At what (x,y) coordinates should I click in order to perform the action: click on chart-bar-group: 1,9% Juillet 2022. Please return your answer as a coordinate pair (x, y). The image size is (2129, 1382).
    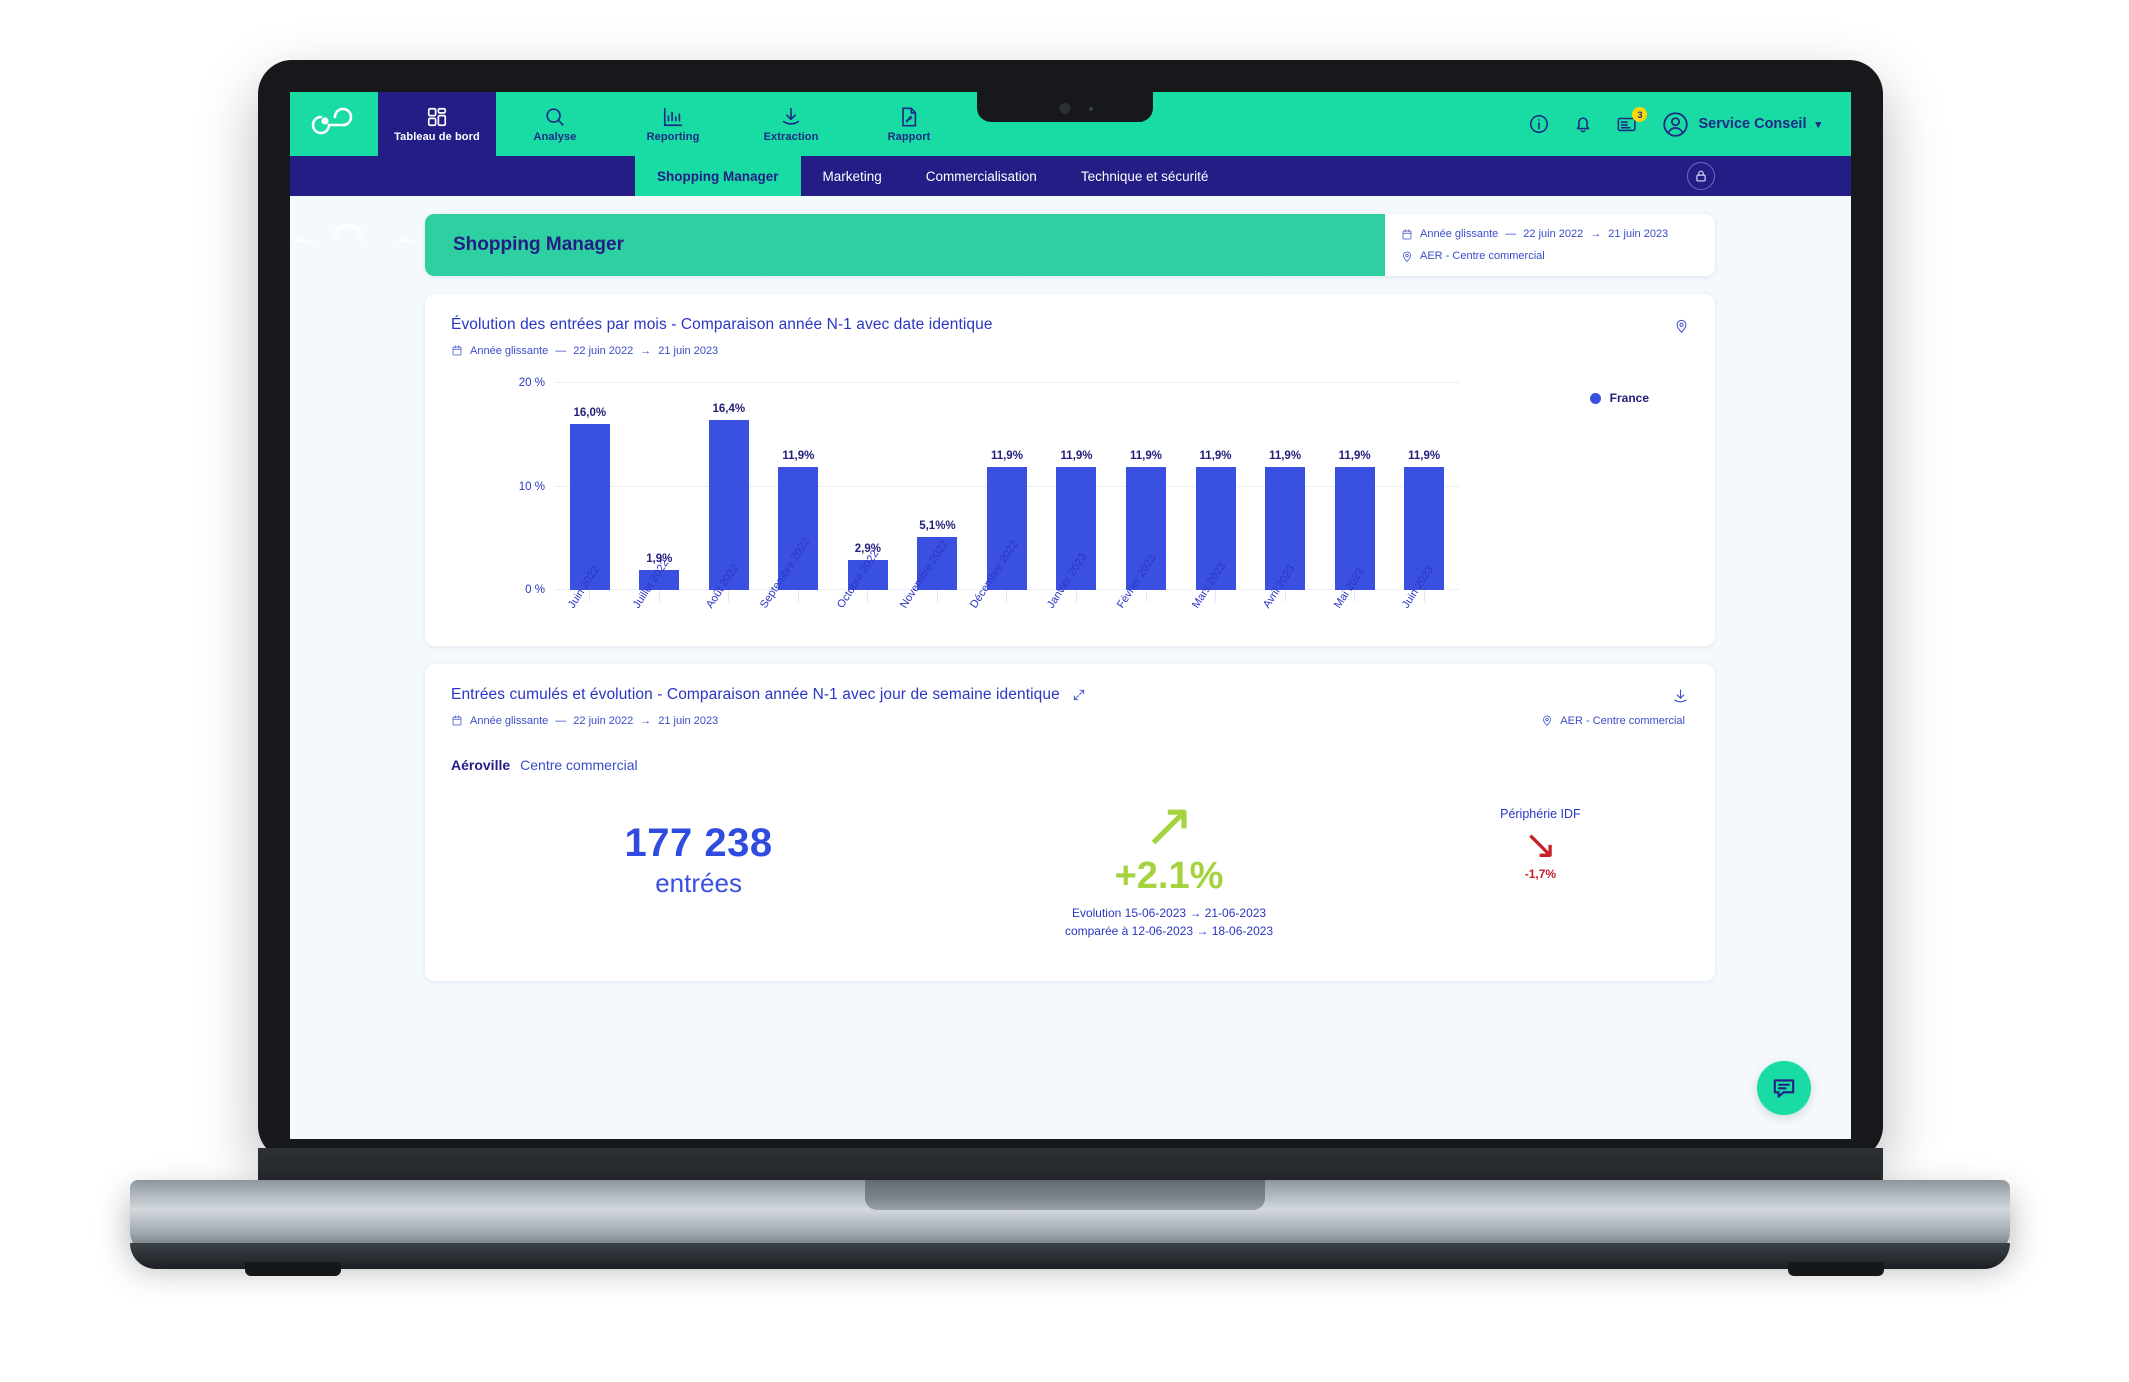
    Looking at the image, I should click on (660, 497).